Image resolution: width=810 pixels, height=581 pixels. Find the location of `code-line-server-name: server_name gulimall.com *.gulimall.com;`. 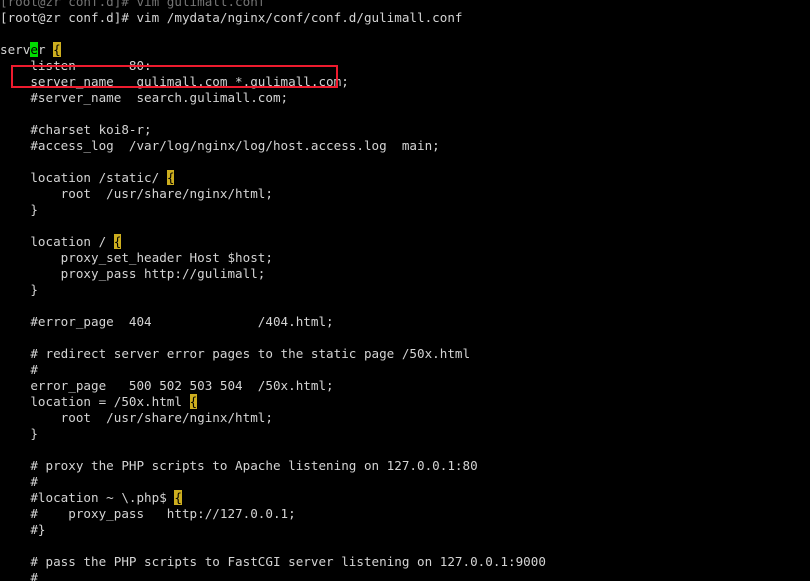

code-line-server-name: server_name gulimall.com *.gulimall.com; is located at coordinates (174, 81).